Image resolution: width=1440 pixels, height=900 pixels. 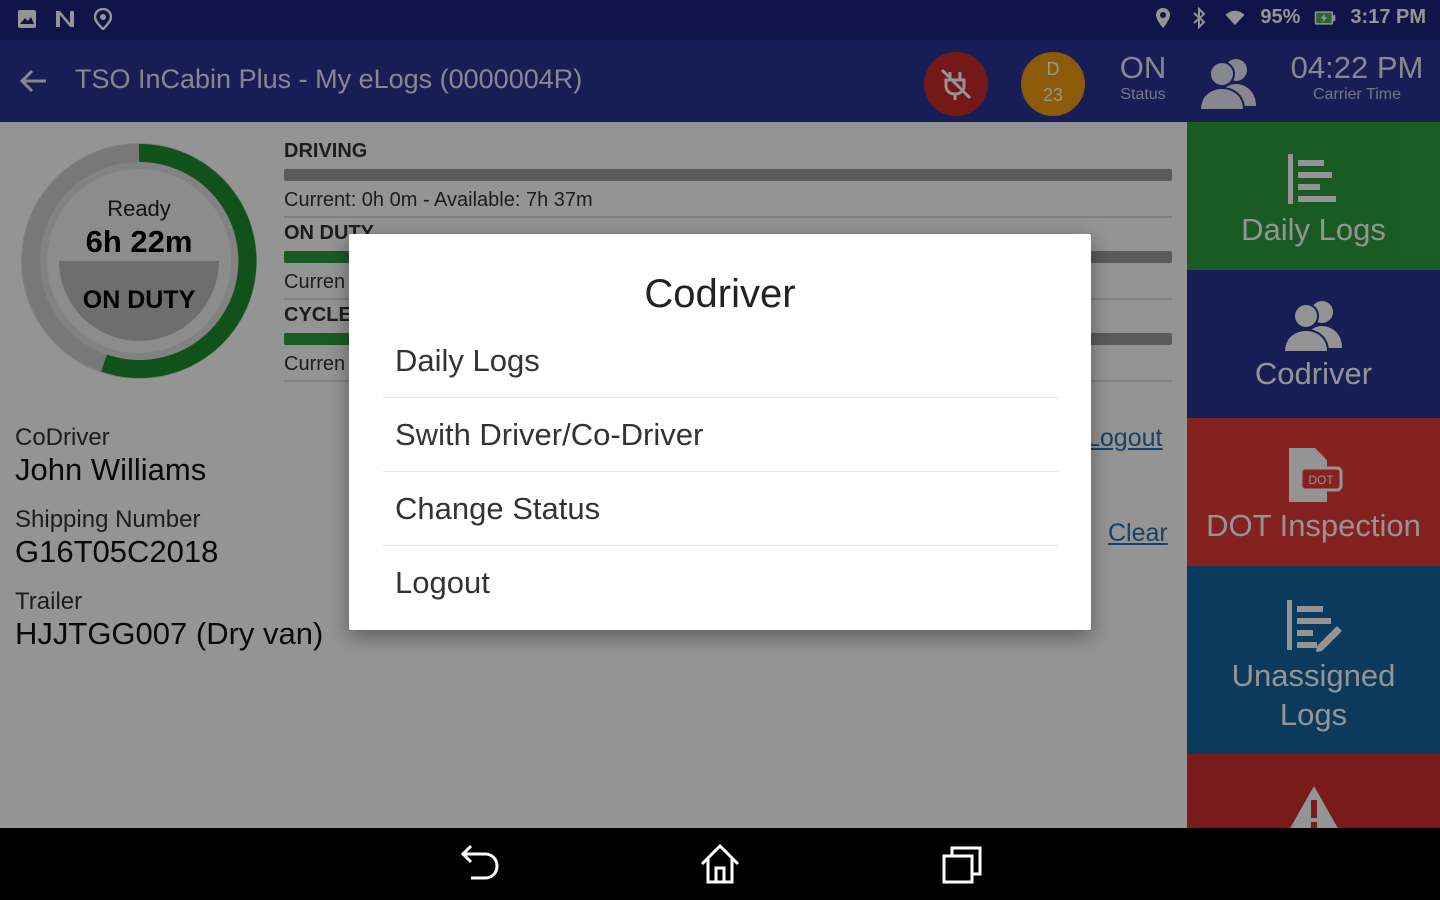 I want to click on system-nav-bar, so click(x=720, y=864).